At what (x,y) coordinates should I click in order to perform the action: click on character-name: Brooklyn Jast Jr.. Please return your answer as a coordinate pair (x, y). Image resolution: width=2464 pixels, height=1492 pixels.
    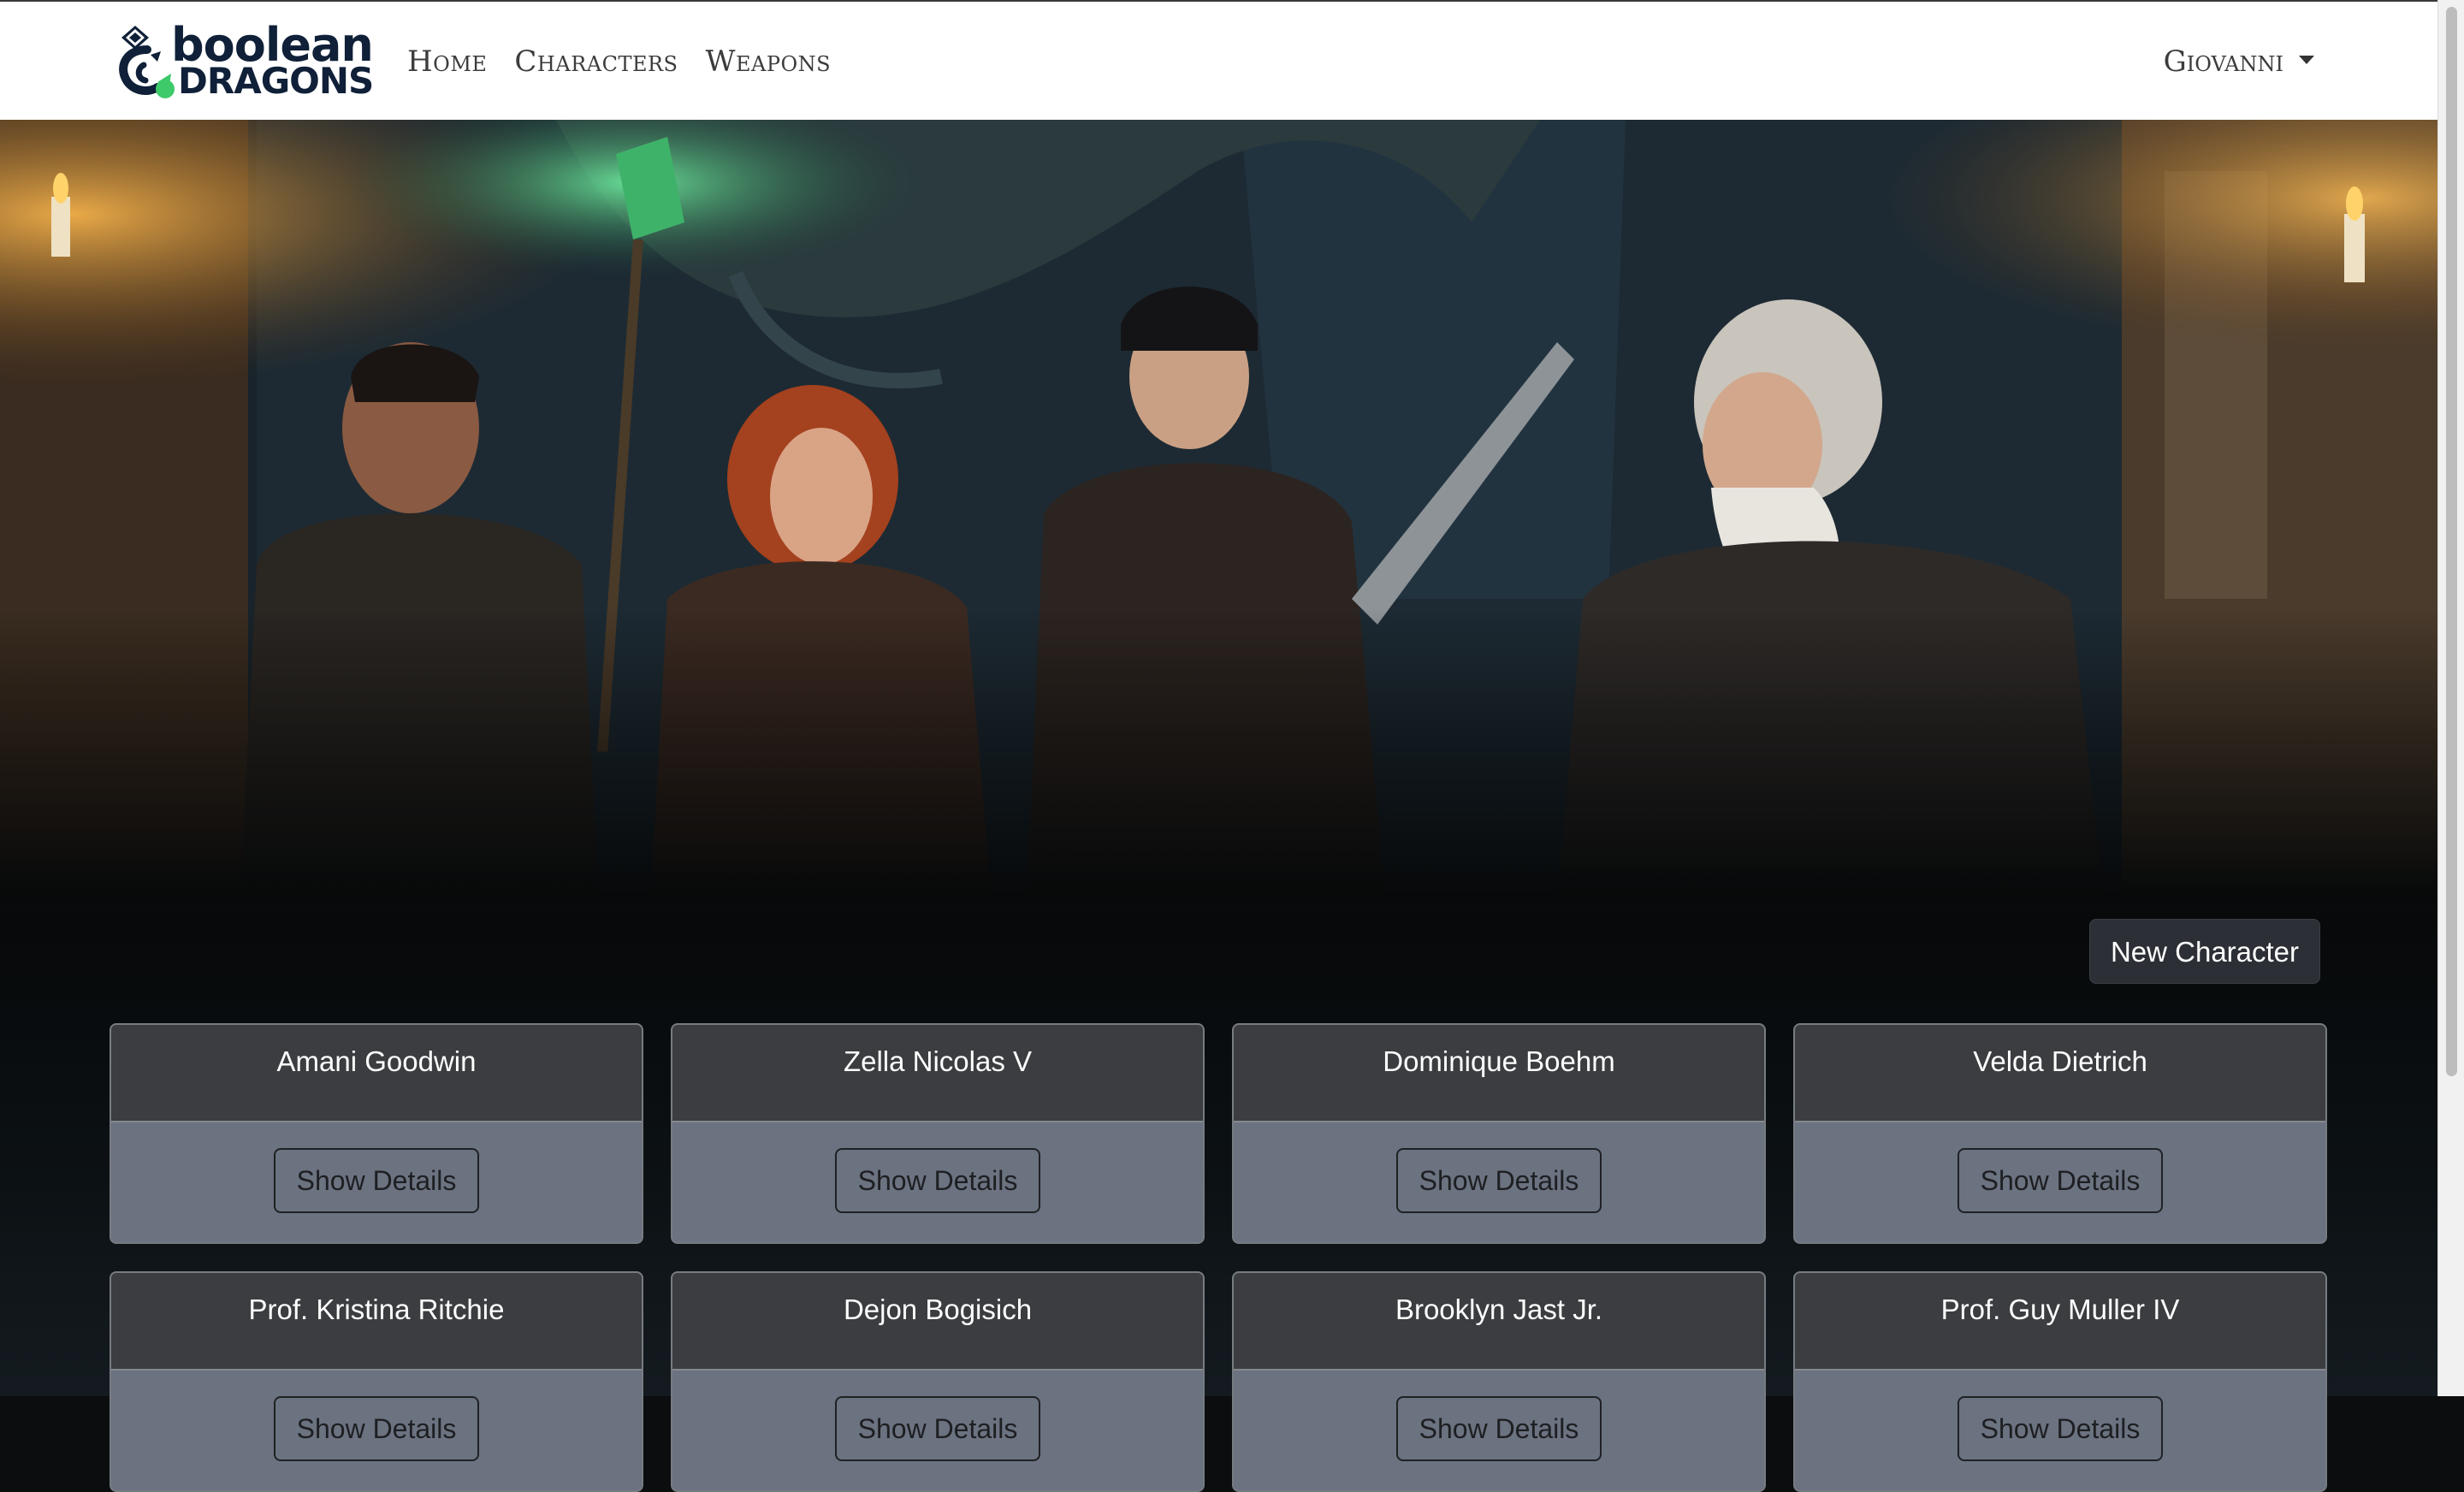
    Looking at the image, I should click on (1499, 1322).